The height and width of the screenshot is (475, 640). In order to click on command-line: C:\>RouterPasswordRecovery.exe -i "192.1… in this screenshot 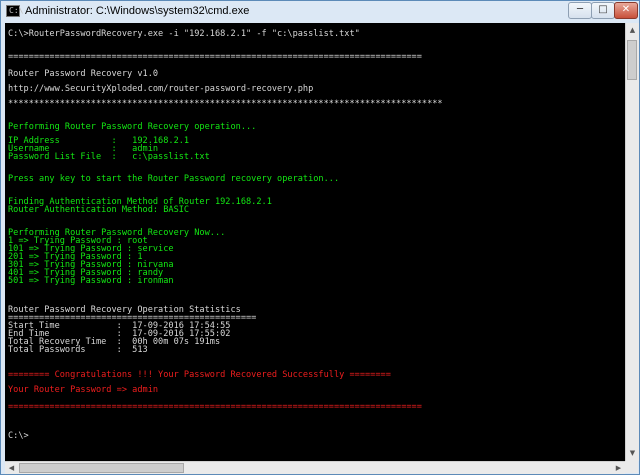, I will do `click(184, 34)`.